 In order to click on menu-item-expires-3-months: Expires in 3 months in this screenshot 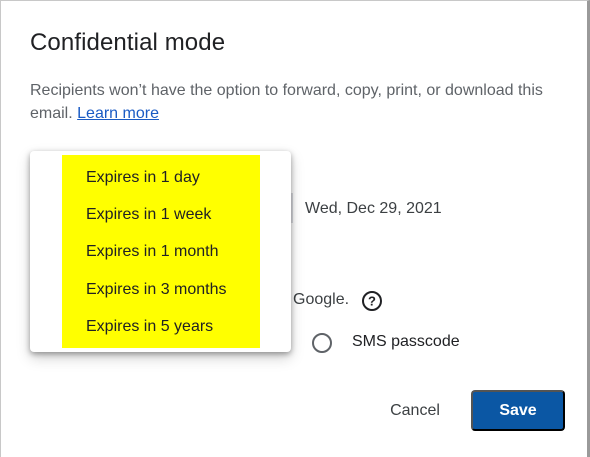, I will do `click(181, 289)`.